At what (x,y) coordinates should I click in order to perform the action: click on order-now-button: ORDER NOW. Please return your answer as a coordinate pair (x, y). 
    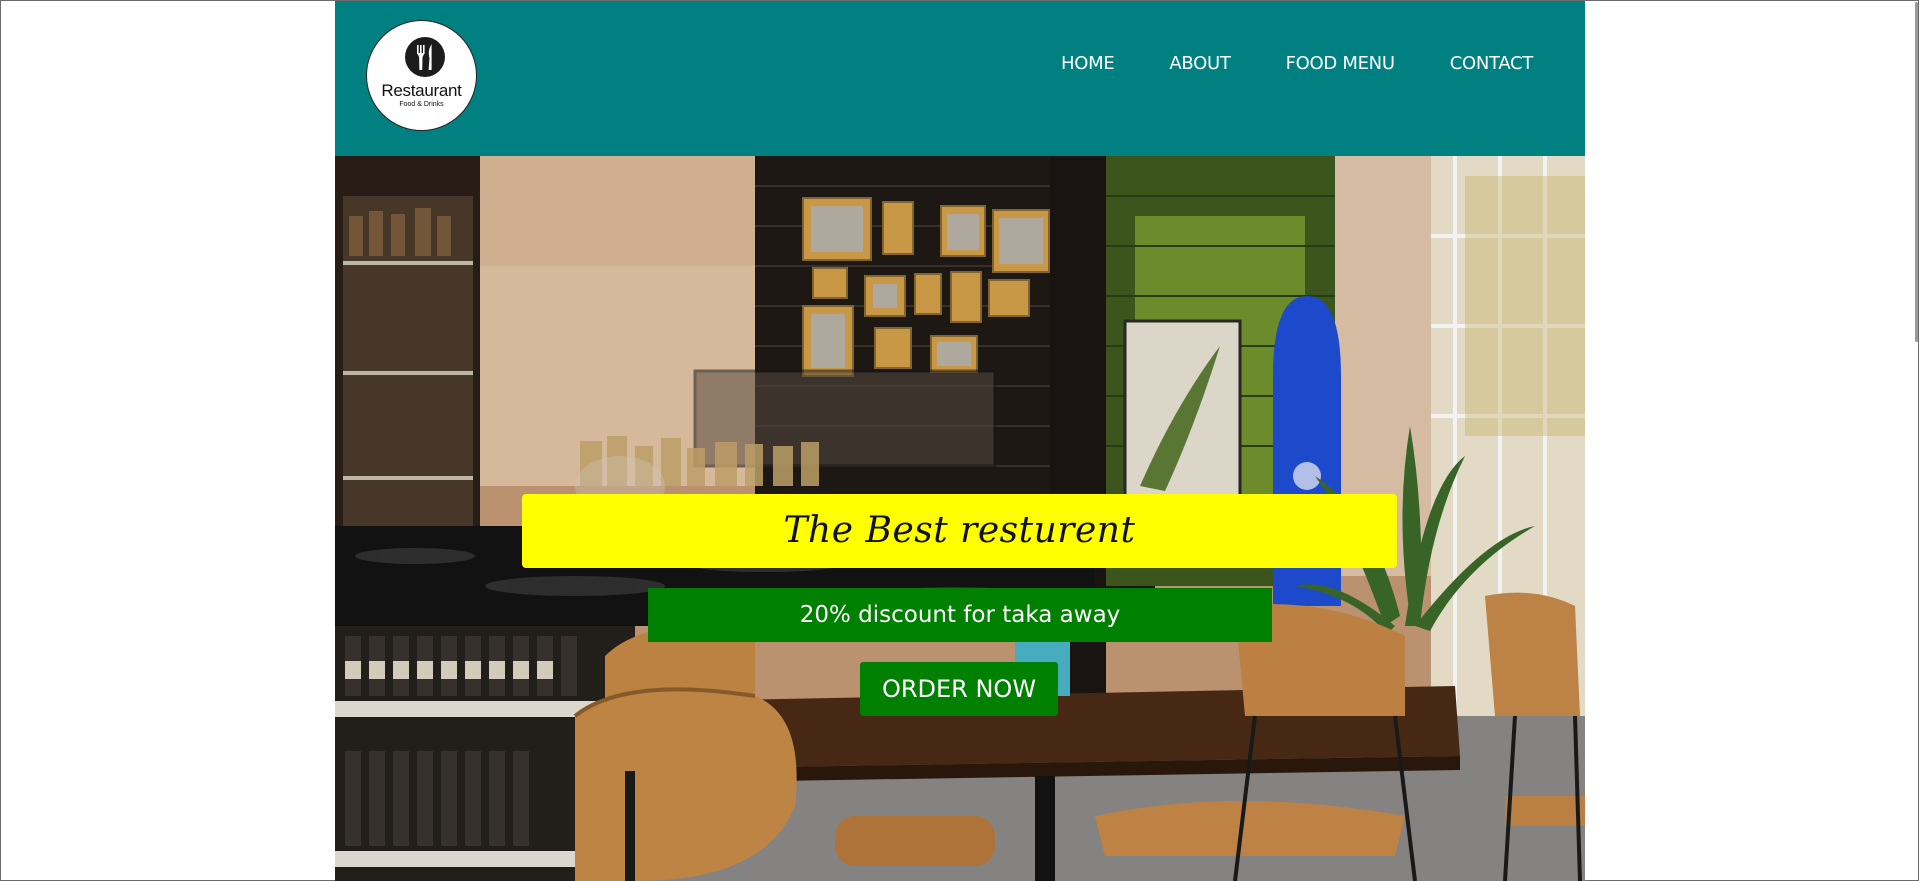
    Looking at the image, I should click on (959, 689).